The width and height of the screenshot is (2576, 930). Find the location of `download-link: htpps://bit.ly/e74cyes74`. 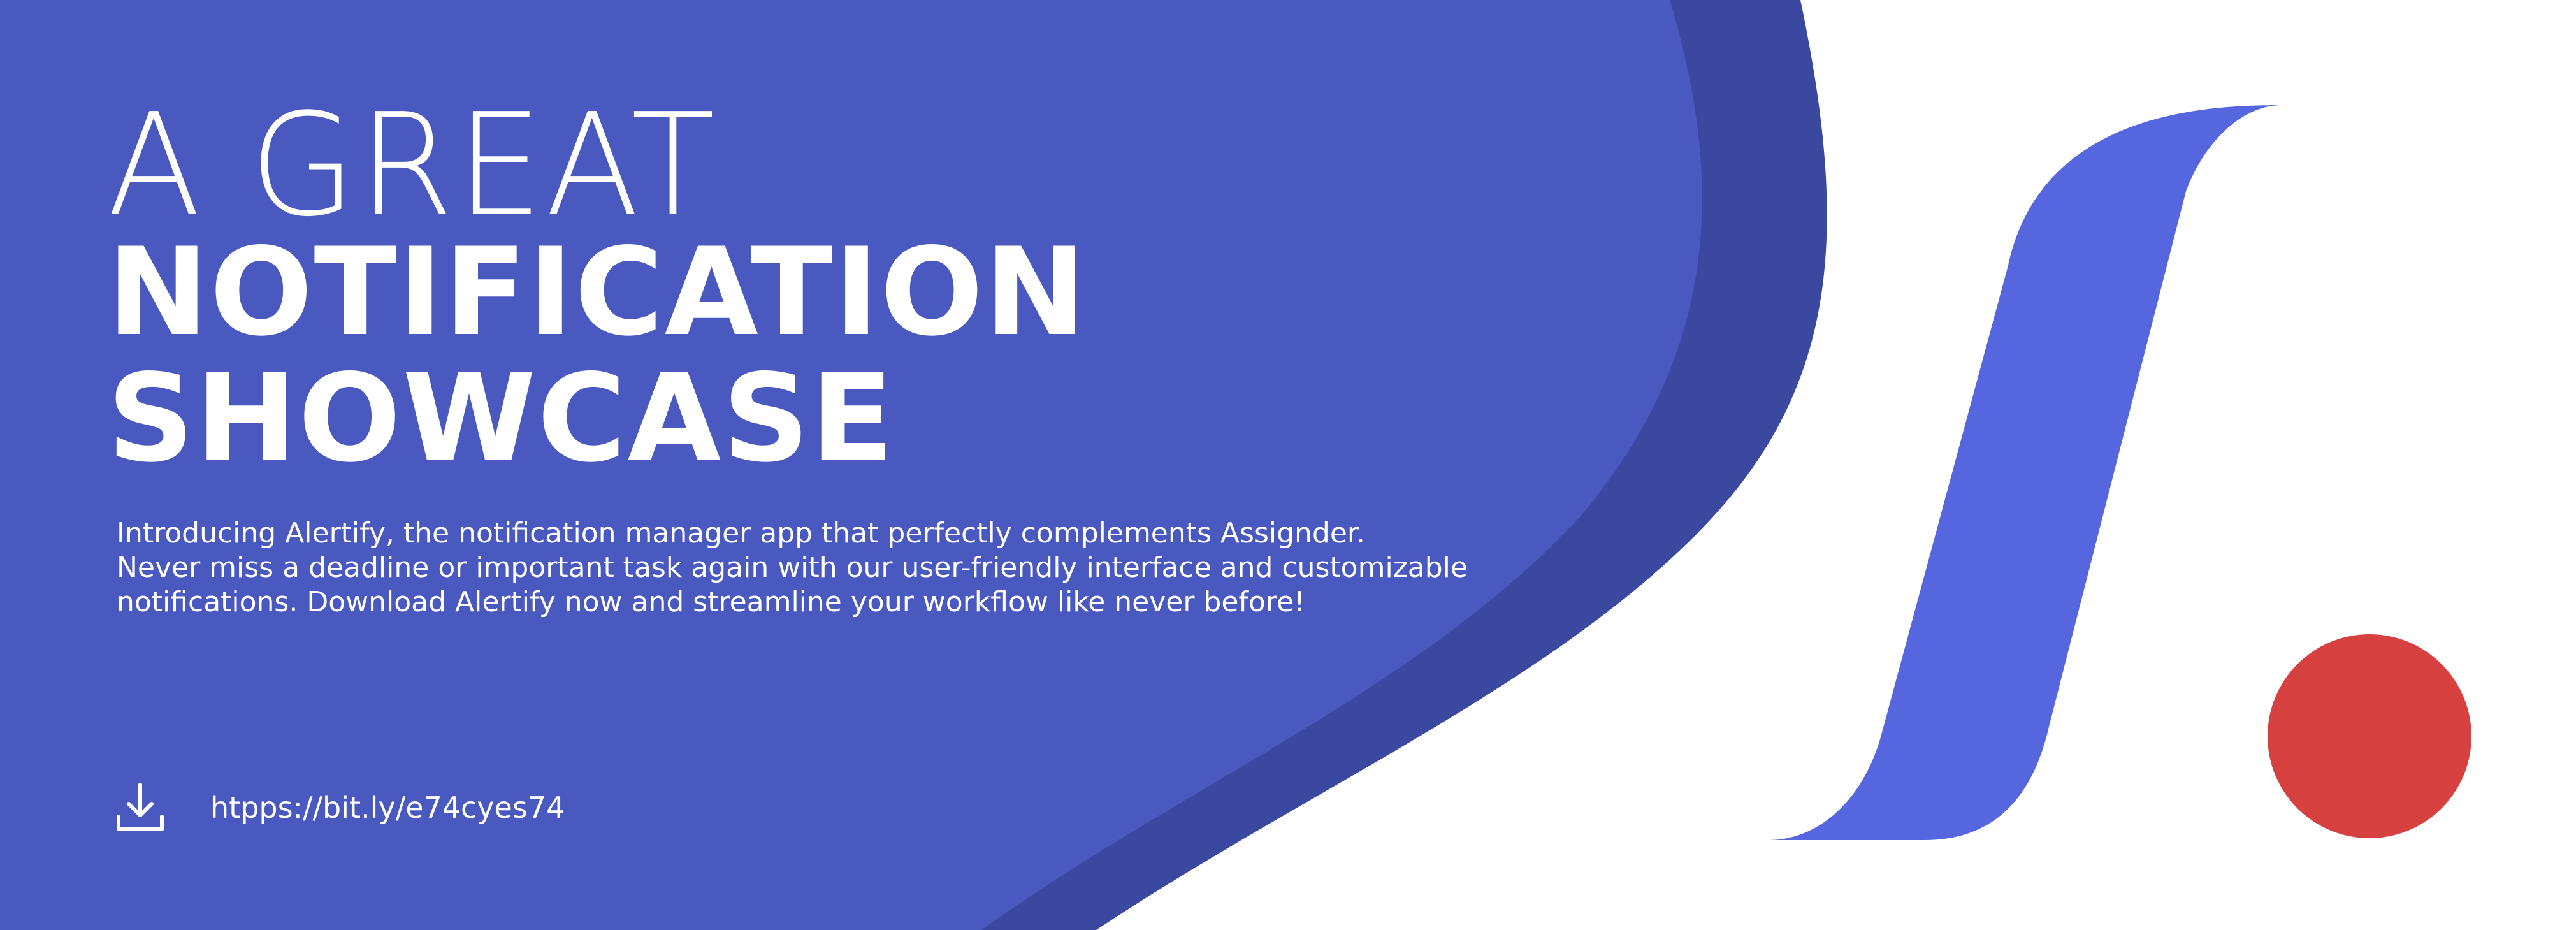

download-link: htpps://bit.ly/e74cyes74 is located at coordinates (387, 807).